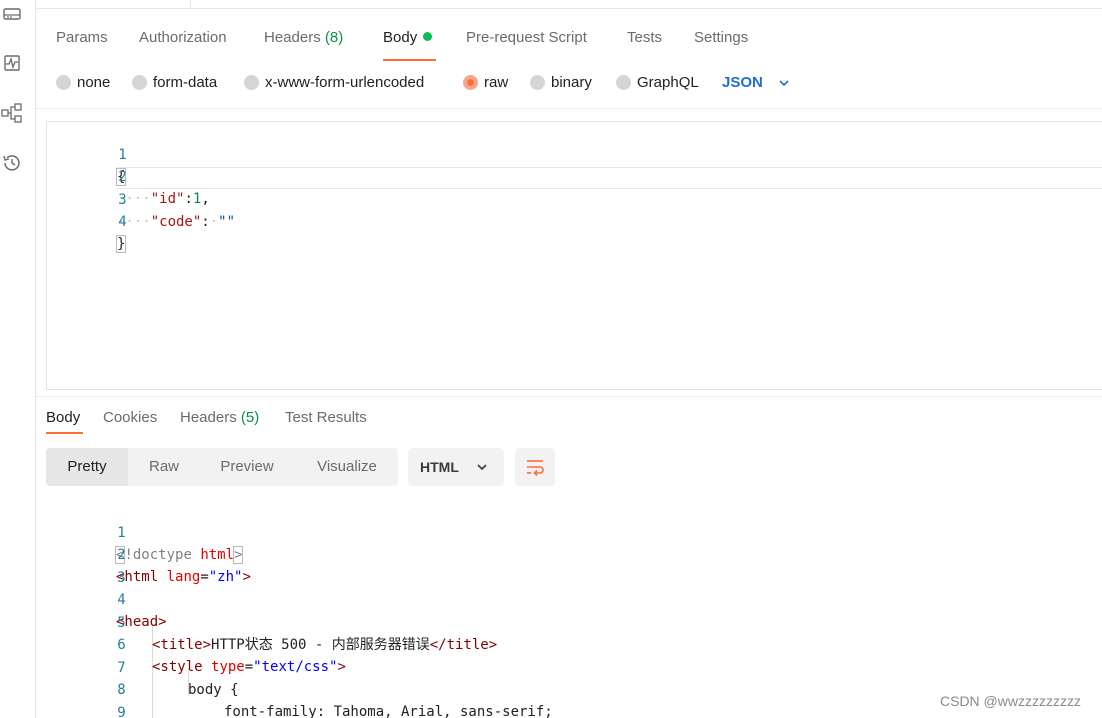  What do you see at coordinates (400, 37) in the screenshot?
I see `tab-body-label: Body` at bounding box center [400, 37].